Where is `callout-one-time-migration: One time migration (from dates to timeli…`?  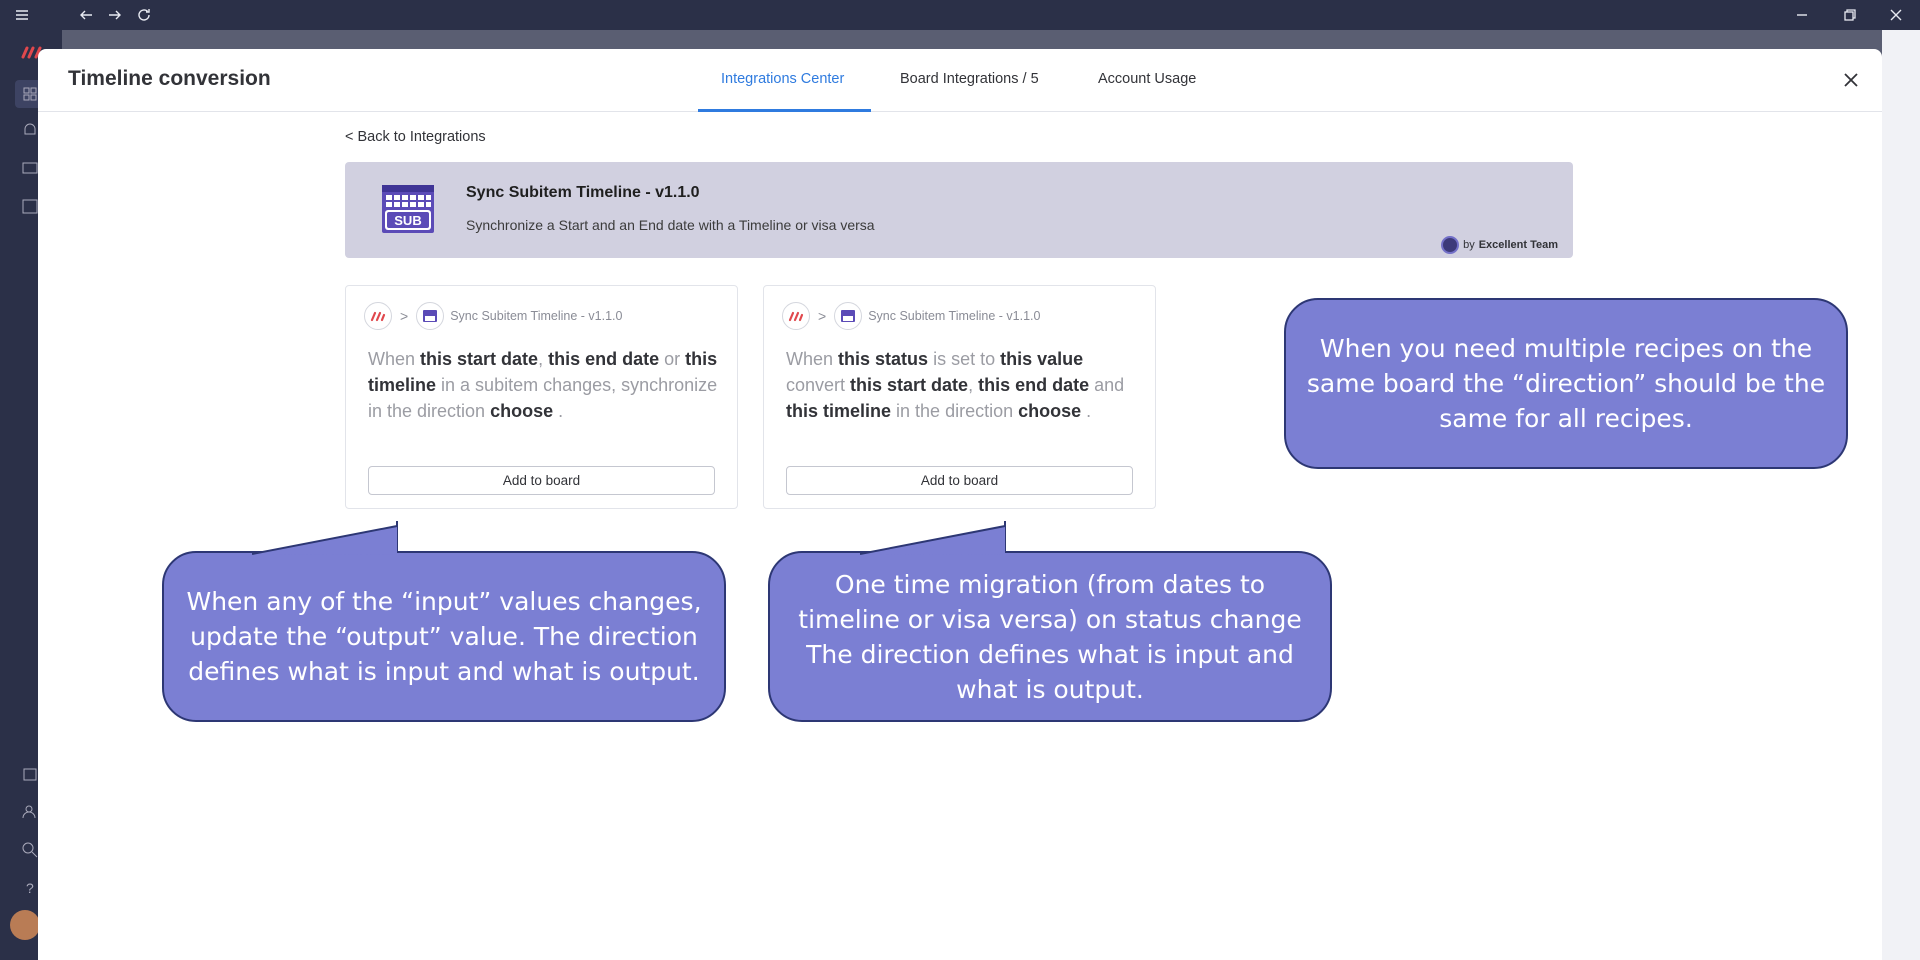
callout-one-time-migration: One time migration (from dates to timeli… is located at coordinates (1050, 636).